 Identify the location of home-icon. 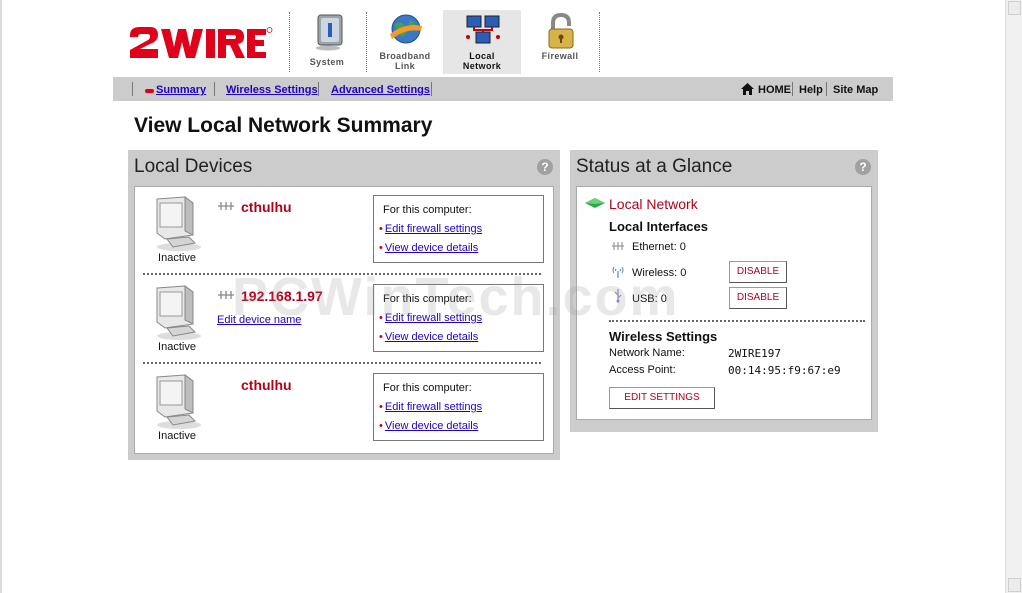
(747, 89).